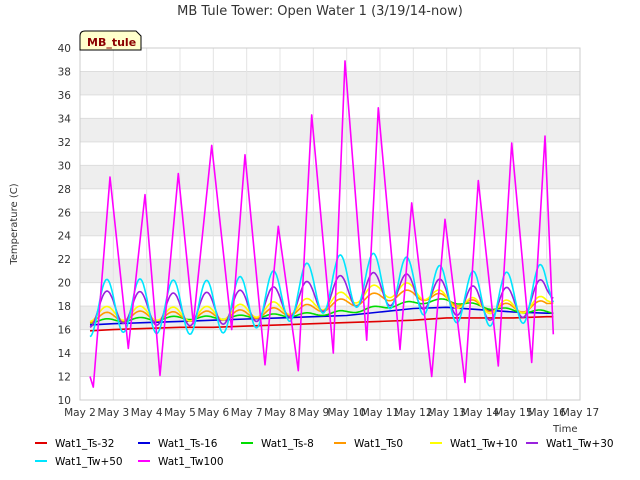 Image resolution: width=640 pixels, height=480 pixels. What do you see at coordinates (147, 413) in the screenshot?
I see `x-tick-label: May 4` at bounding box center [147, 413].